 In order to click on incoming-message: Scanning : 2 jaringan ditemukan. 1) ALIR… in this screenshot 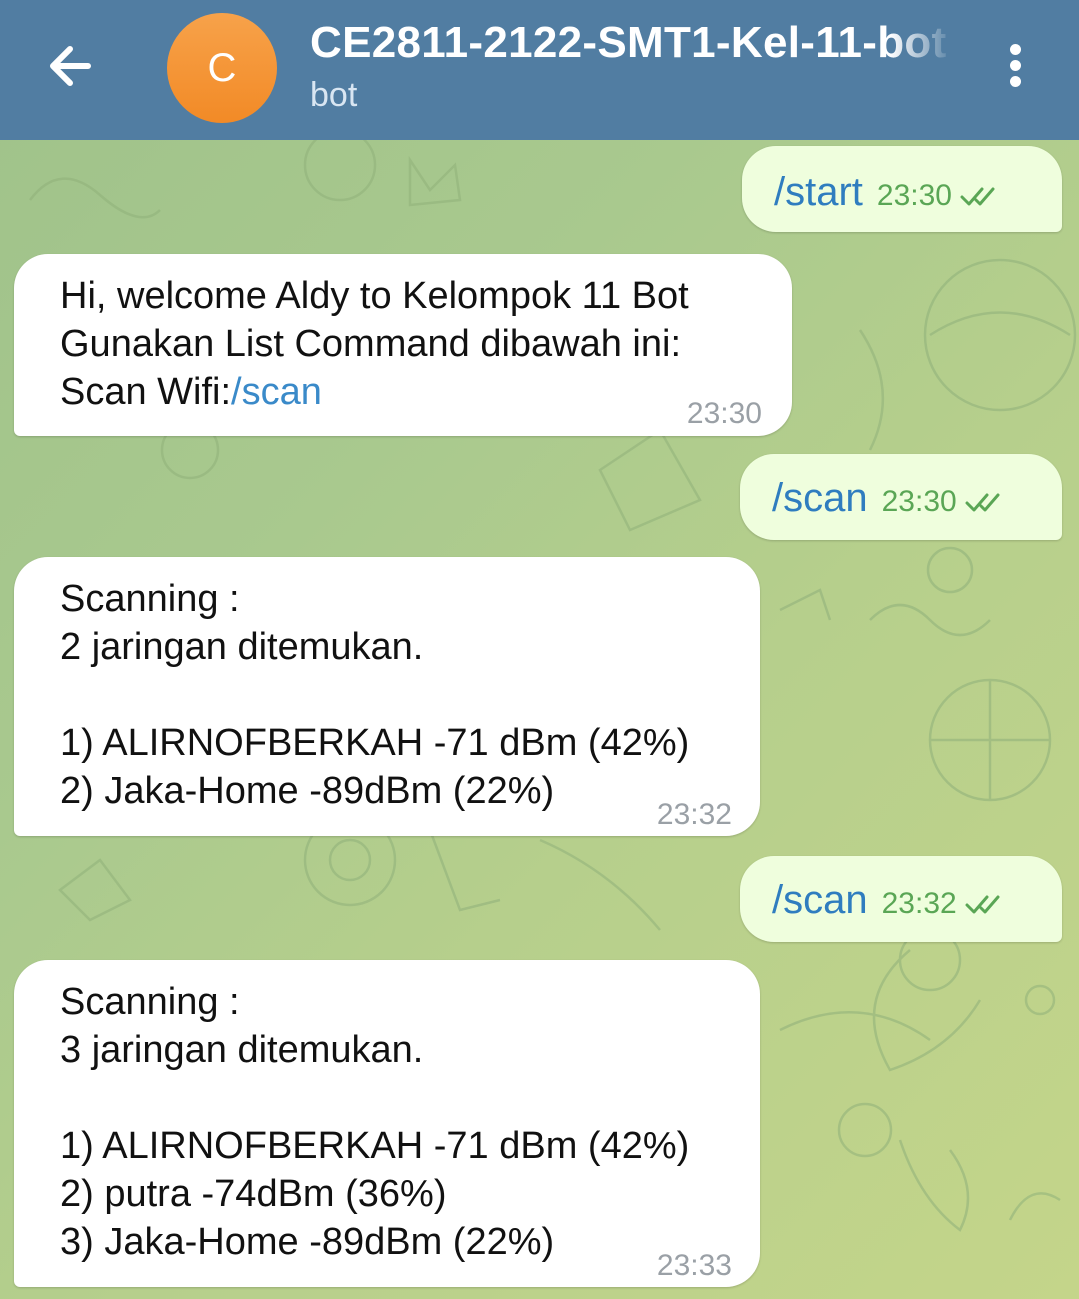, I will do `click(387, 696)`.